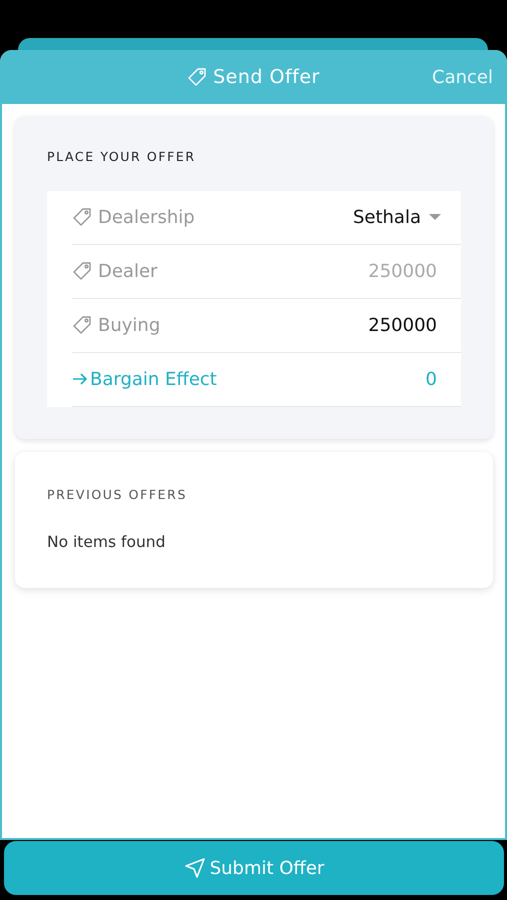 Image resolution: width=507 pixels, height=900 pixels. I want to click on field-label: Dealership, so click(147, 218).